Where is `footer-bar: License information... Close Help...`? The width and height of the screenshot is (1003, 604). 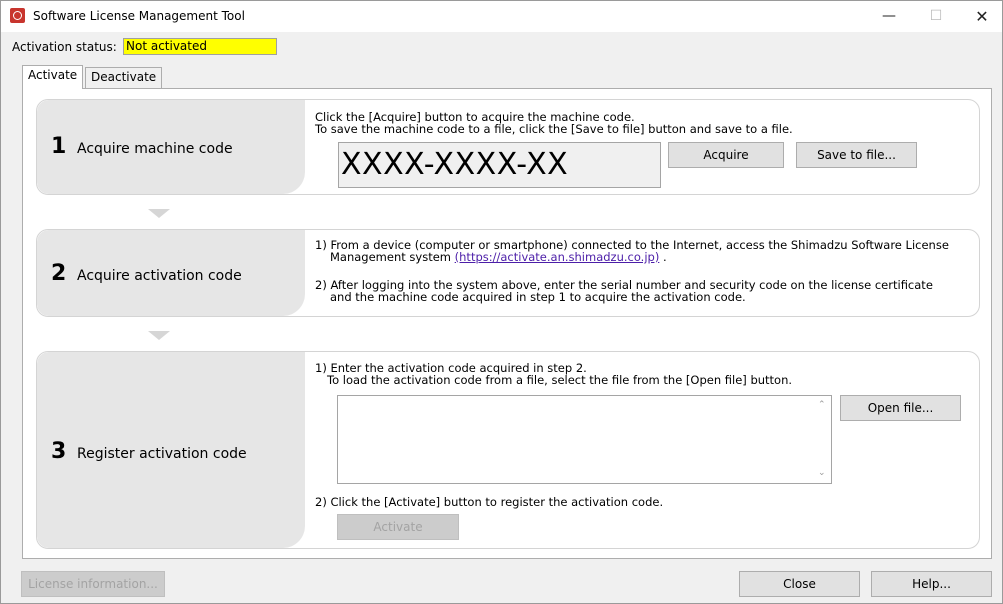
footer-bar: License information... Close Help... is located at coordinates (501, 585).